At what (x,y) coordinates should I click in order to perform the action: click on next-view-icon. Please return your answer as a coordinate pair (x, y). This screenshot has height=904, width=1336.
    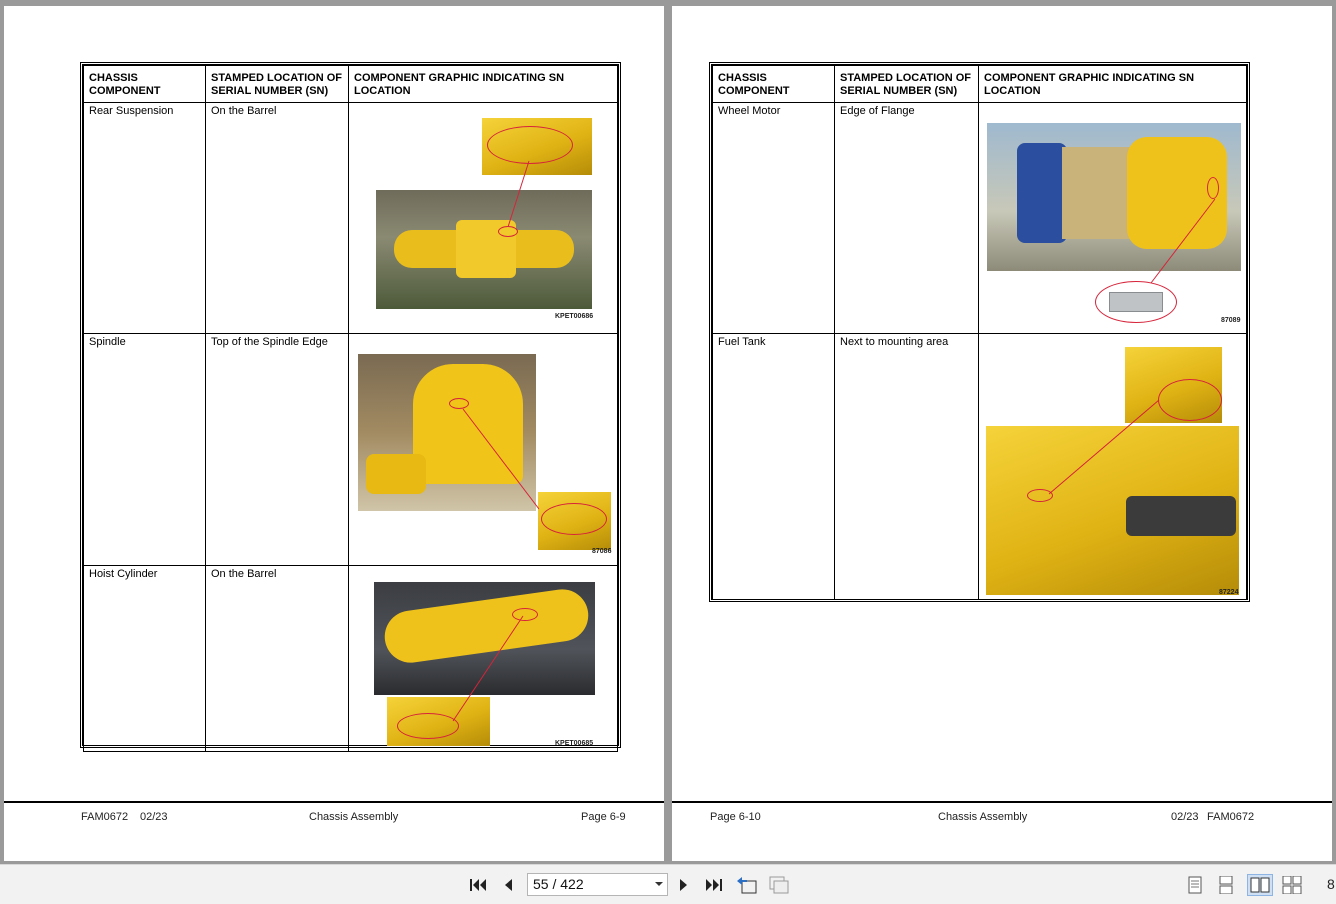
    Looking at the image, I should click on (779, 885).